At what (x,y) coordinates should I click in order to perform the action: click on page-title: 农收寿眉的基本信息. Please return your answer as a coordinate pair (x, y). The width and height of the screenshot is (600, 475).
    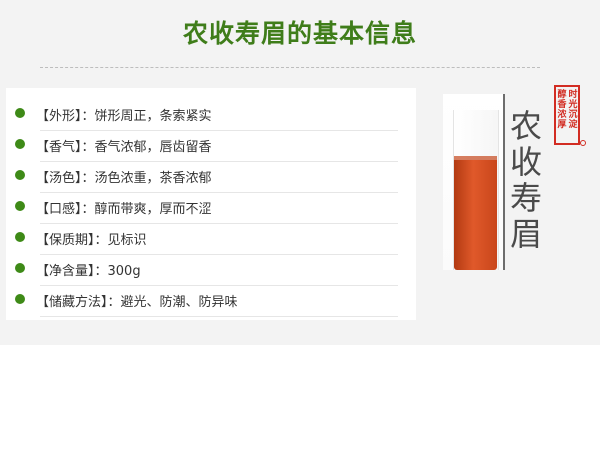
    Looking at the image, I should click on (299, 33).